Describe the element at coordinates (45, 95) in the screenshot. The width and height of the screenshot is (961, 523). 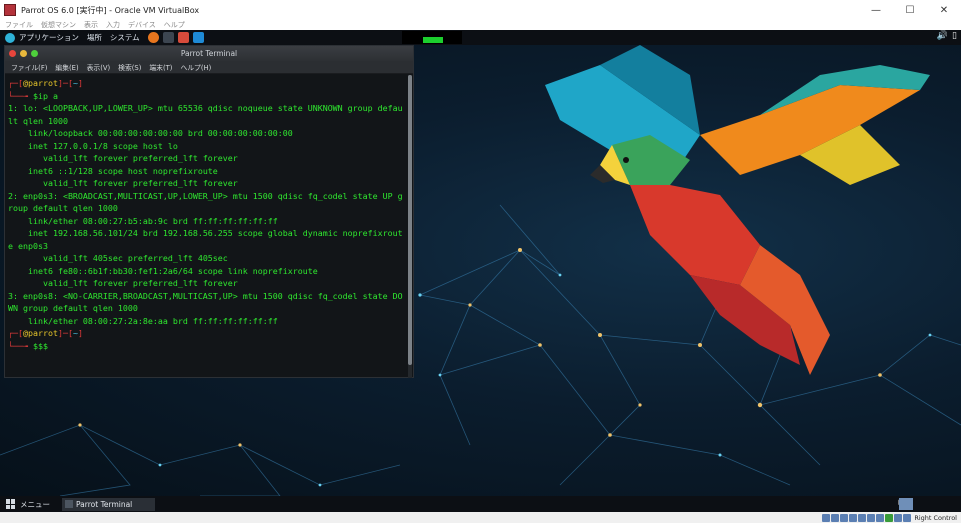
I see `command-text: $ip a` at that location.